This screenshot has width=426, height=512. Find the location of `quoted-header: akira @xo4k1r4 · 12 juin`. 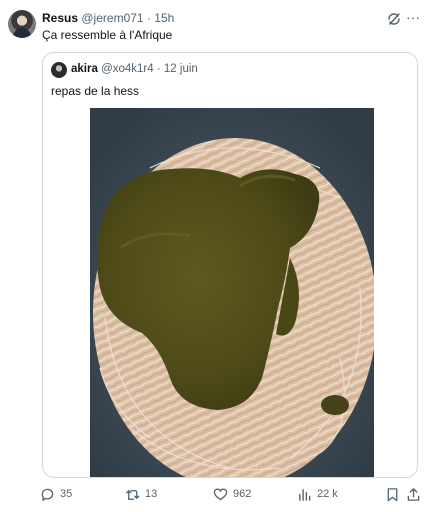

quoted-header: akira @xo4k1r4 · 12 juin is located at coordinates (134, 69).